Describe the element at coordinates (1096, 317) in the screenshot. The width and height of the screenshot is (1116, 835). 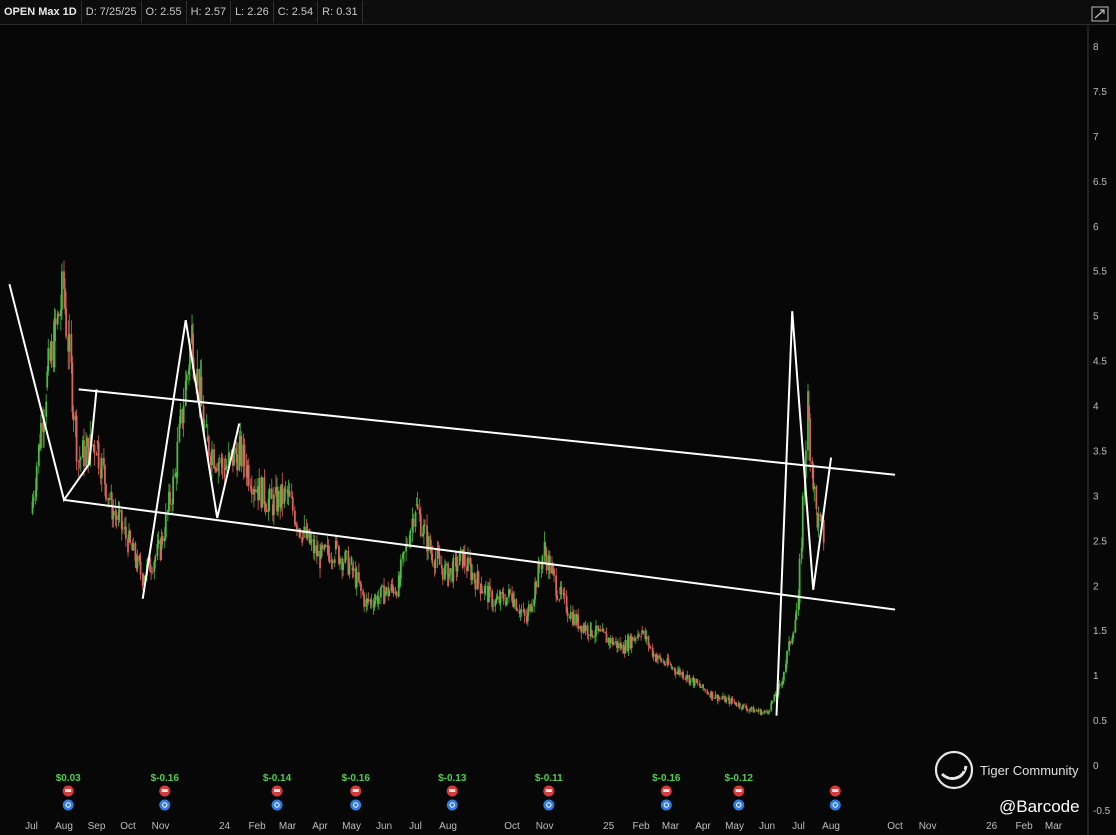
I see `y-tick-label: 5` at that location.